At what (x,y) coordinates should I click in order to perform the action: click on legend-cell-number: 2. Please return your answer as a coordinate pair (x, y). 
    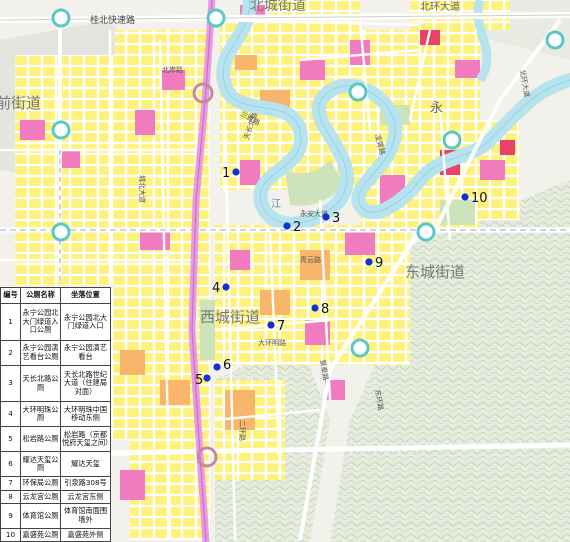
    Looking at the image, I should click on (10, 352).